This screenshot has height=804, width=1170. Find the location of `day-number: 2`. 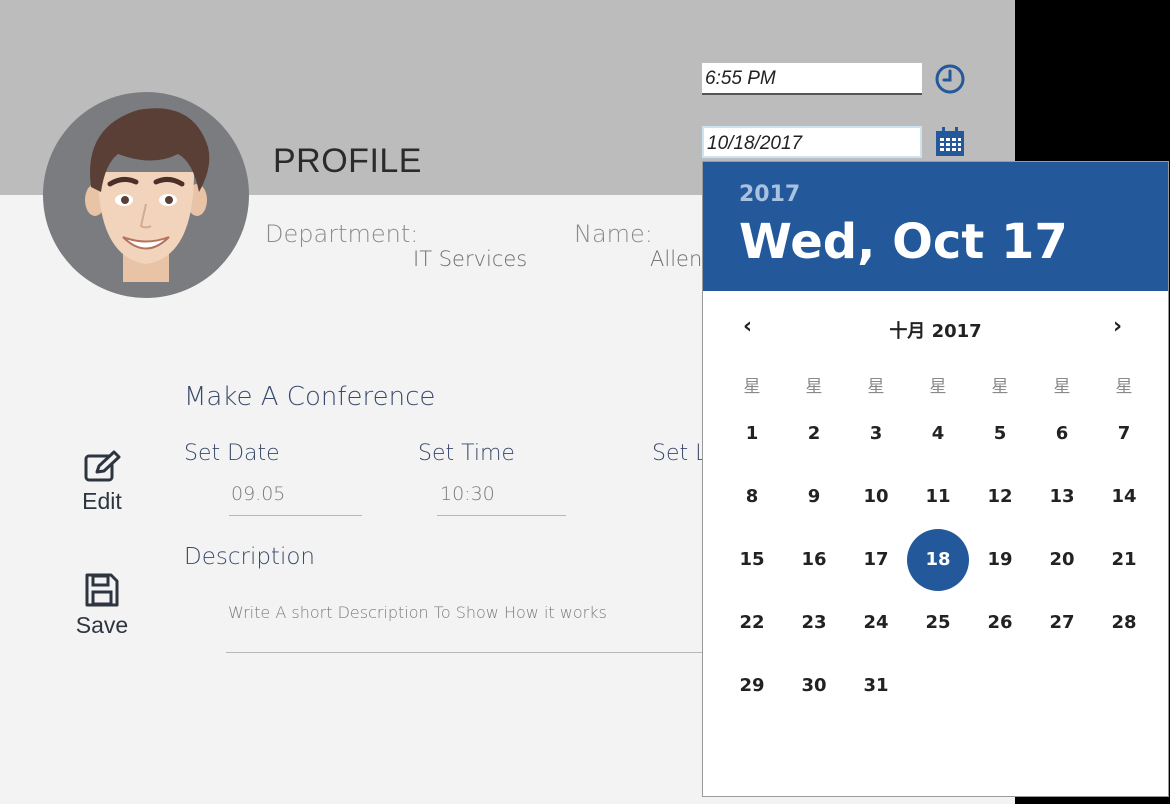

day-number: 2 is located at coordinates (814, 433).